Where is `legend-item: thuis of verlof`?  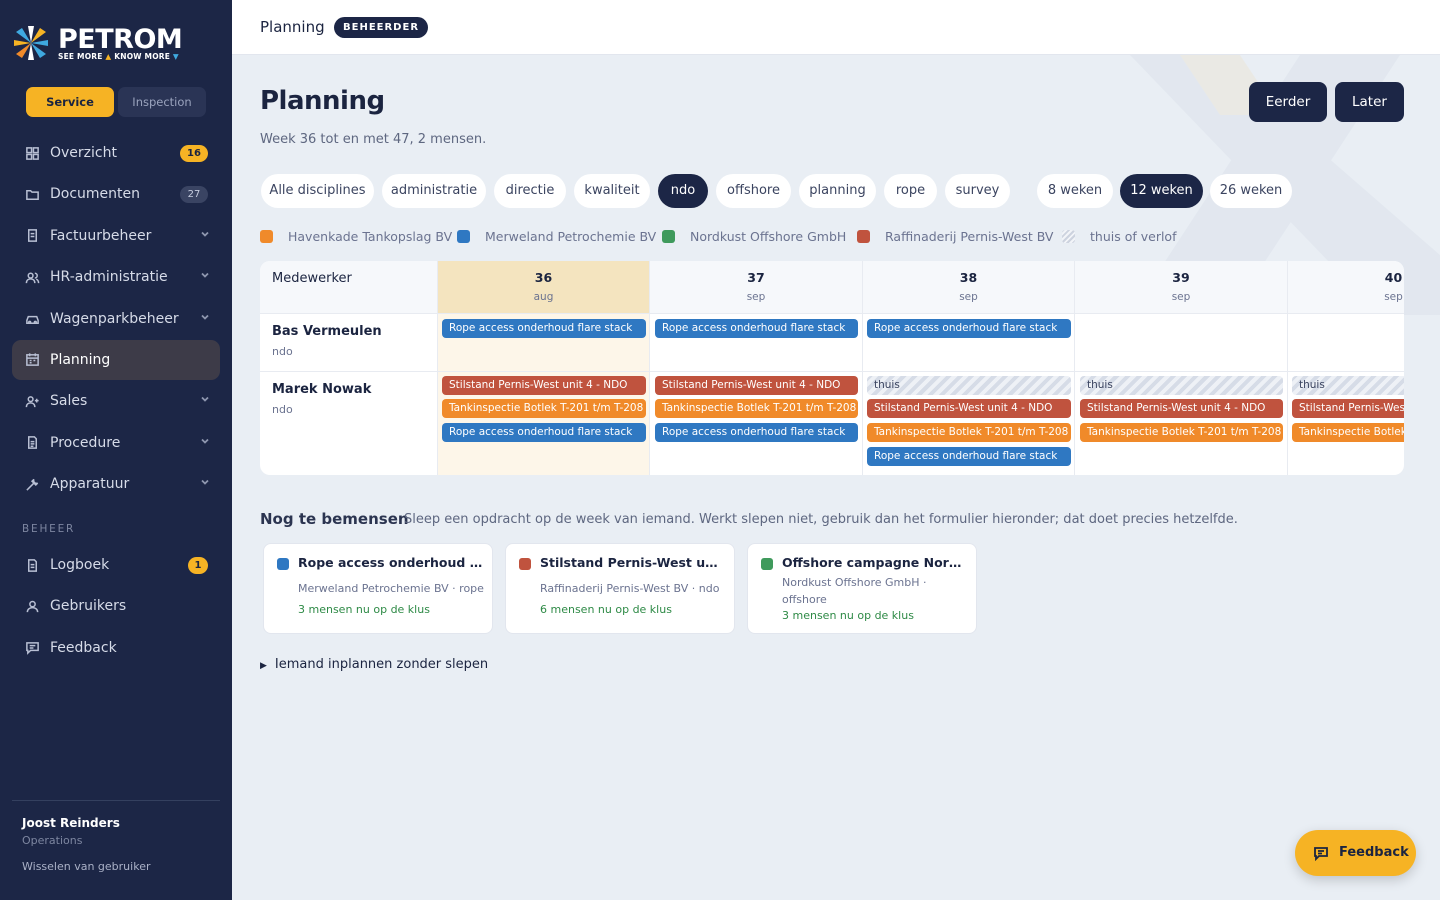 legend-item: thuis of verlof is located at coordinates (1119, 236).